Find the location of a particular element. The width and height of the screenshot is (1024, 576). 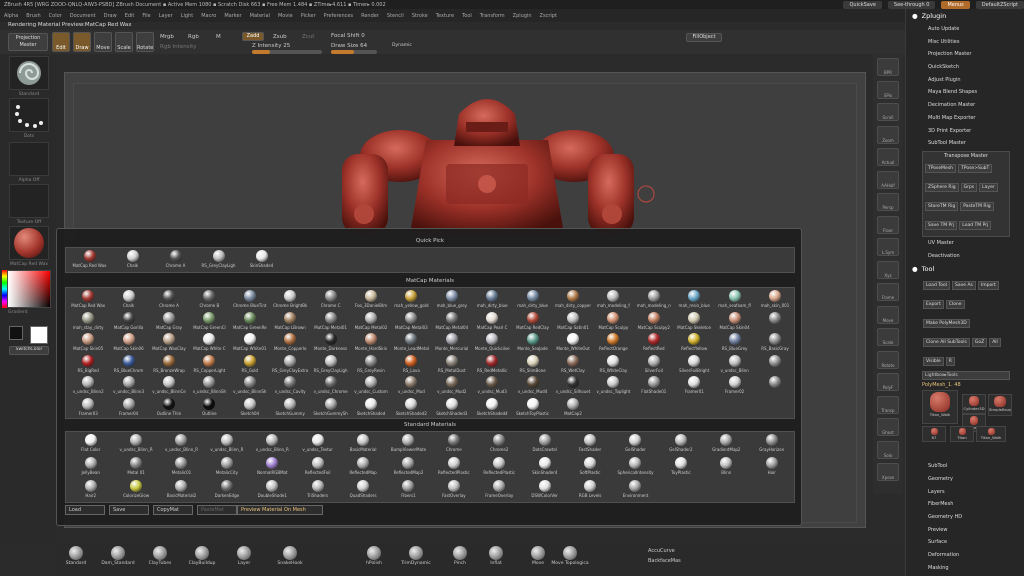

zplugin-item-4: Adjust Plugin is located at coordinates (965, 80).